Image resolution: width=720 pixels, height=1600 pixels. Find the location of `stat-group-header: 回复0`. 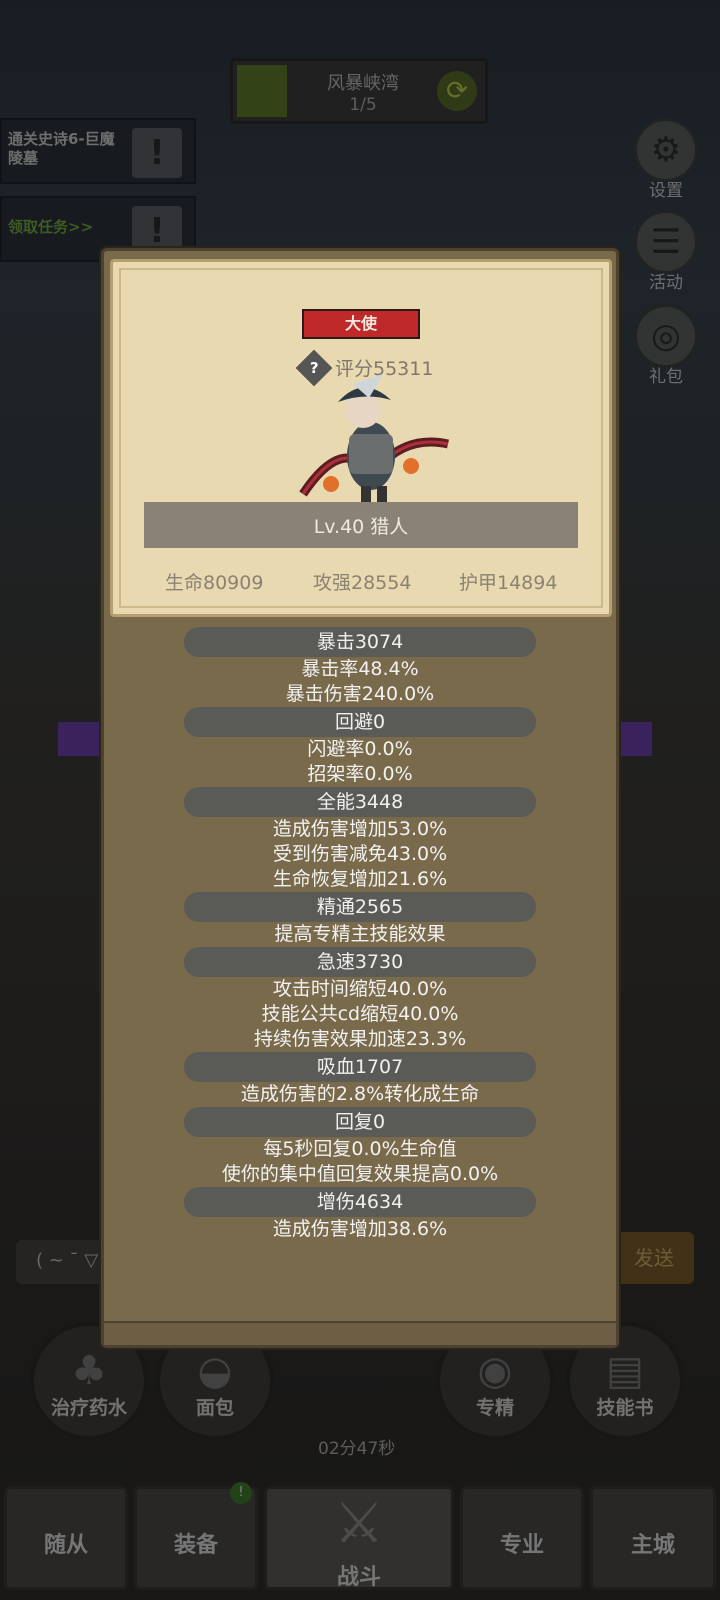

stat-group-header: 回复0 is located at coordinates (360, 1122).